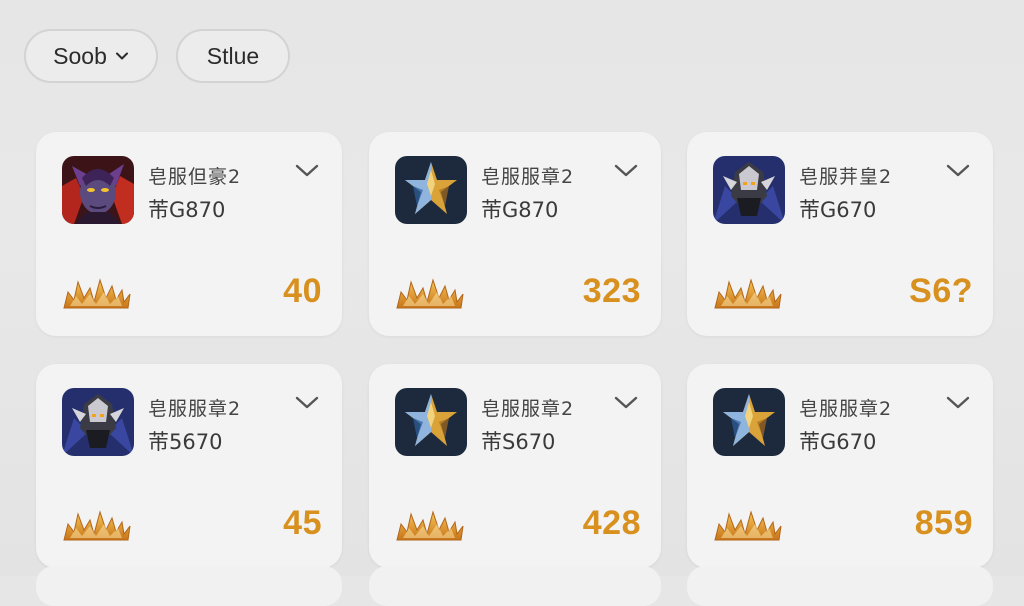 Image resolution: width=1024 pixels, height=606 pixels. Describe the element at coordinates (518, 442) in the screenshot. I see `card-code: 芾S670` at that location.